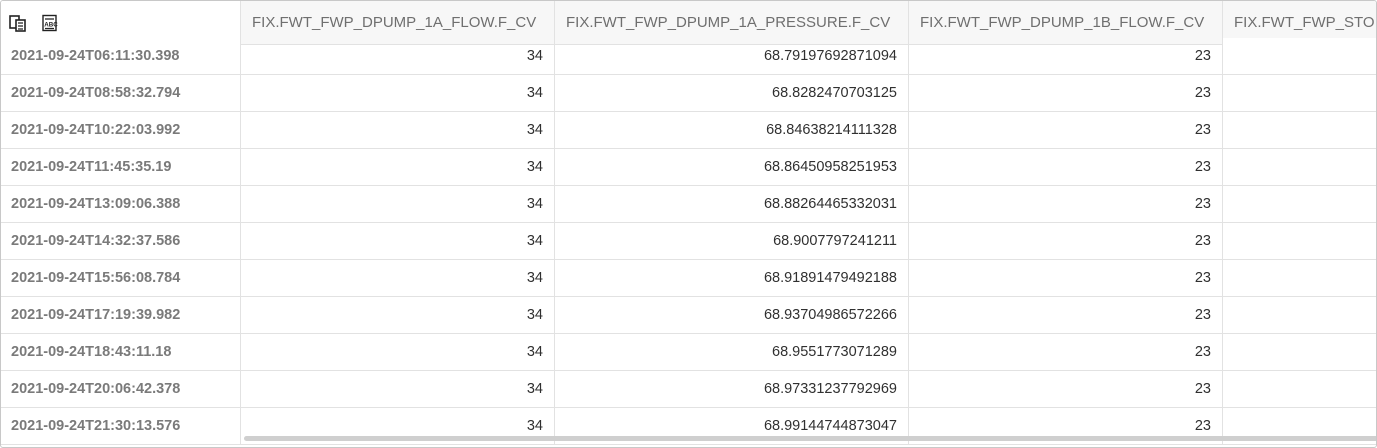  What do you see at coordinates (121, 130) in the screenshot?
I see `row-timestamp: 2021-09-24T10:22:03.992` at bounding box center [121, 130].